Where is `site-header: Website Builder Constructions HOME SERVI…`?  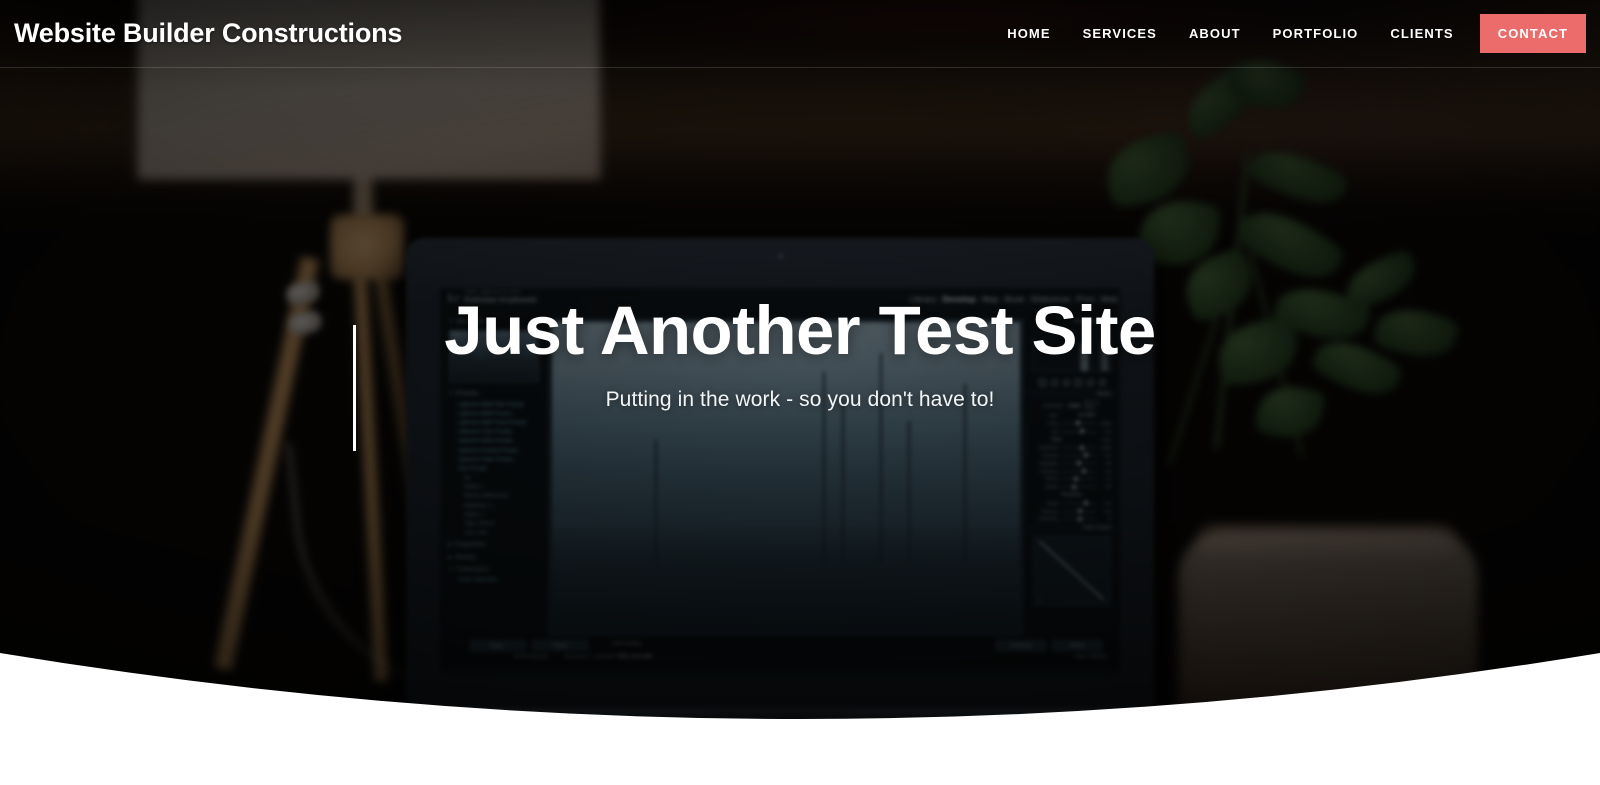 site-header: Website Builder Constructions HOME SERVI… is located at coordinates (800, 34).